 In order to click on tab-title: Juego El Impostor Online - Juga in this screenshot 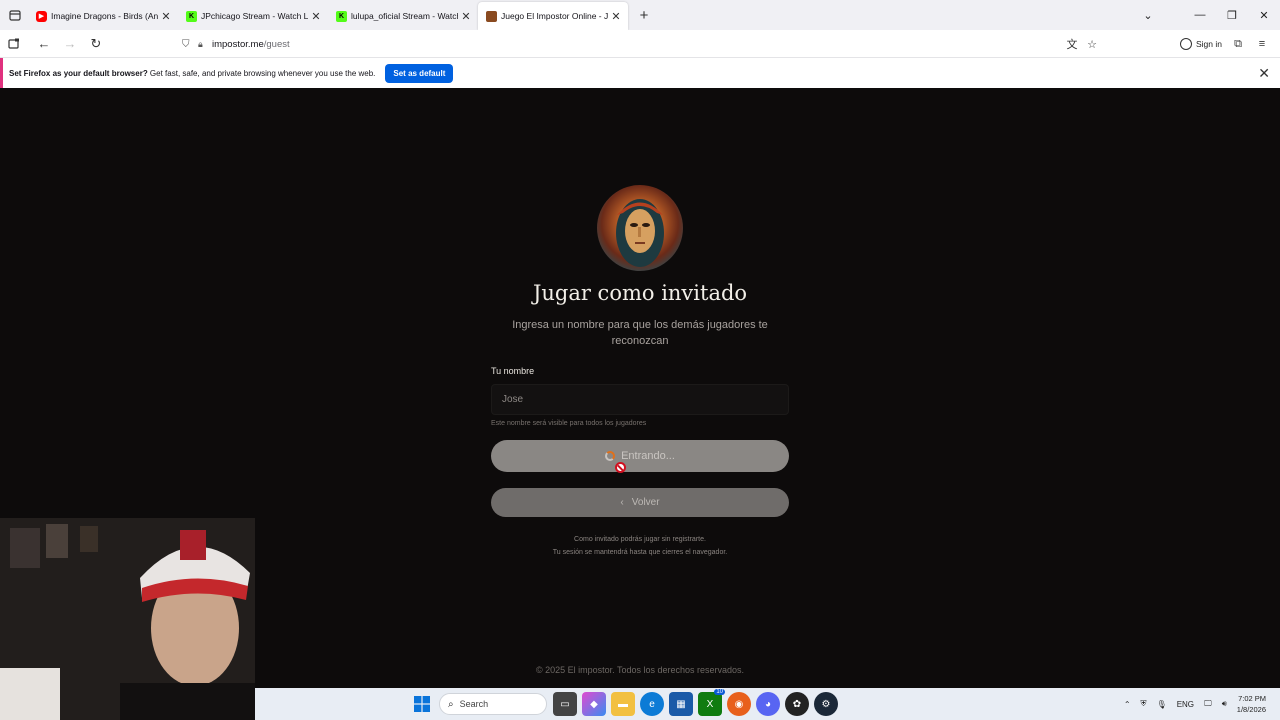, I will do `click(554, 16)`.